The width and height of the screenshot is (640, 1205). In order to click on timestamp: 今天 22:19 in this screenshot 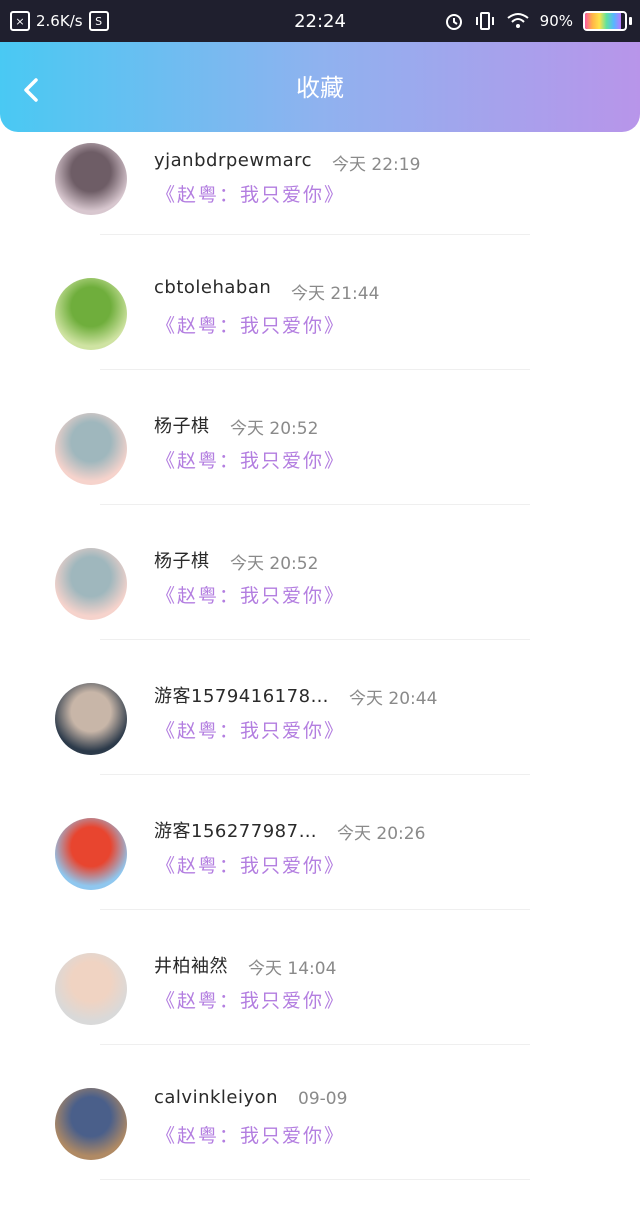, I will do `click(376, 165)`.